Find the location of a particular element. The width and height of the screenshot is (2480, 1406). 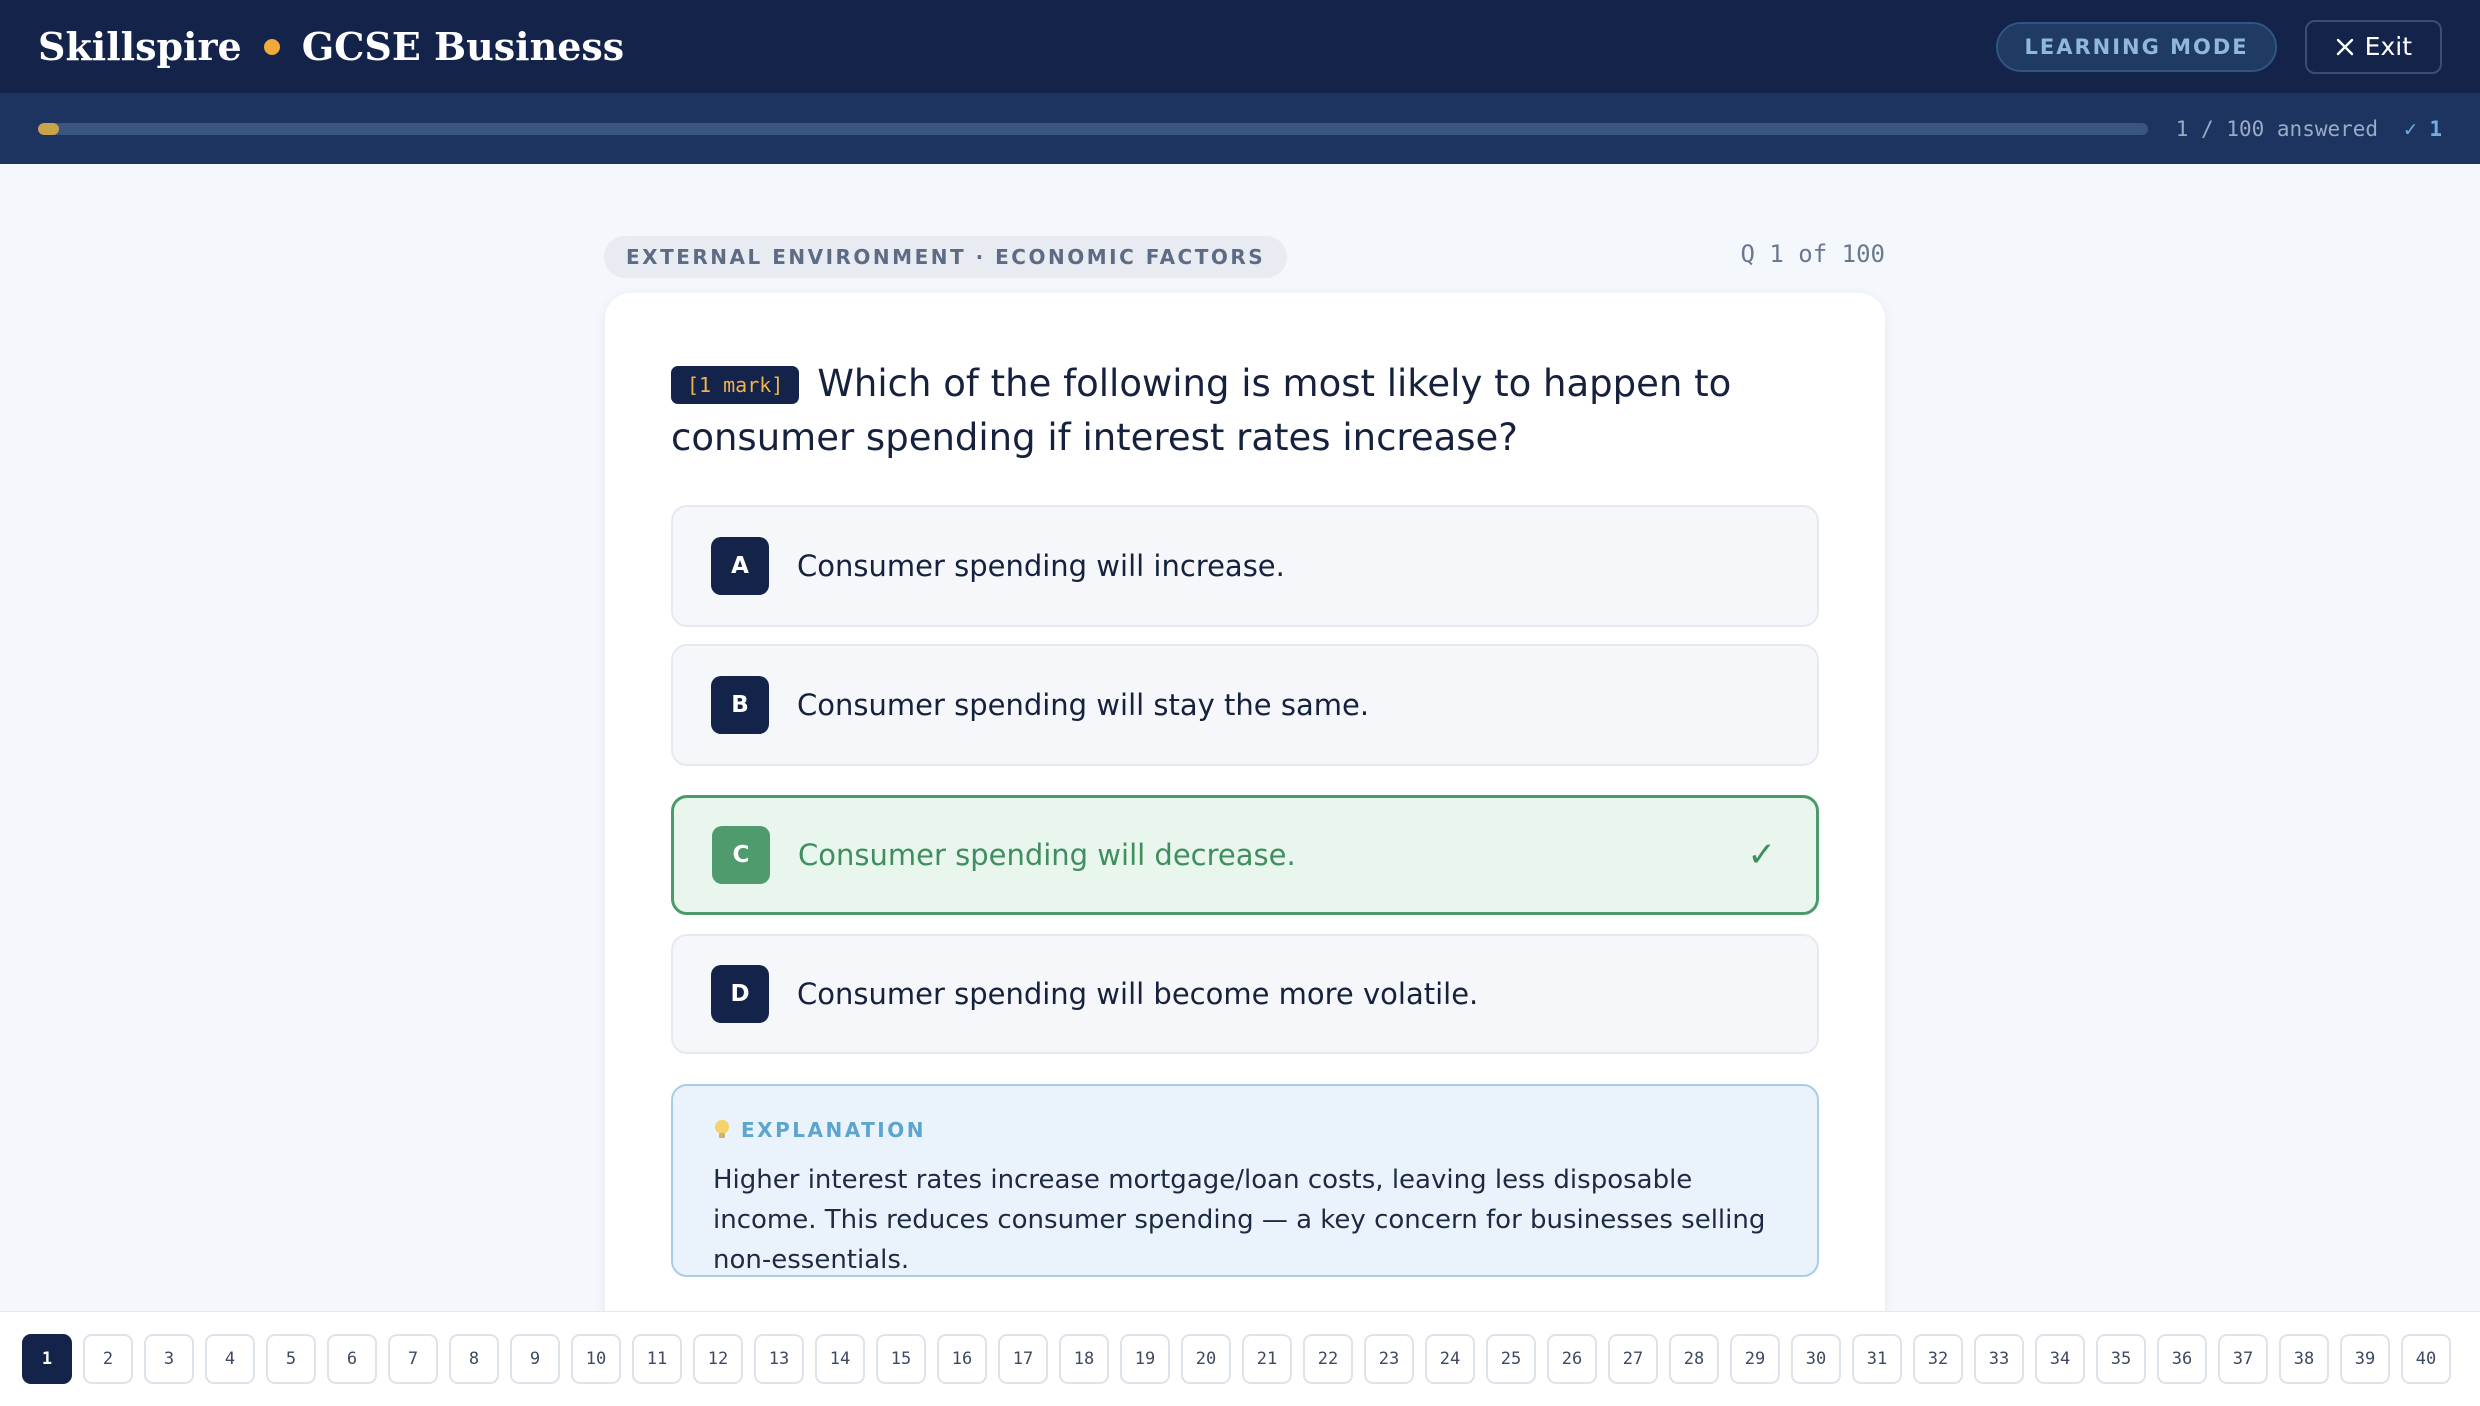

question-nav-button: 5 is located at coordinates (291, 1359).